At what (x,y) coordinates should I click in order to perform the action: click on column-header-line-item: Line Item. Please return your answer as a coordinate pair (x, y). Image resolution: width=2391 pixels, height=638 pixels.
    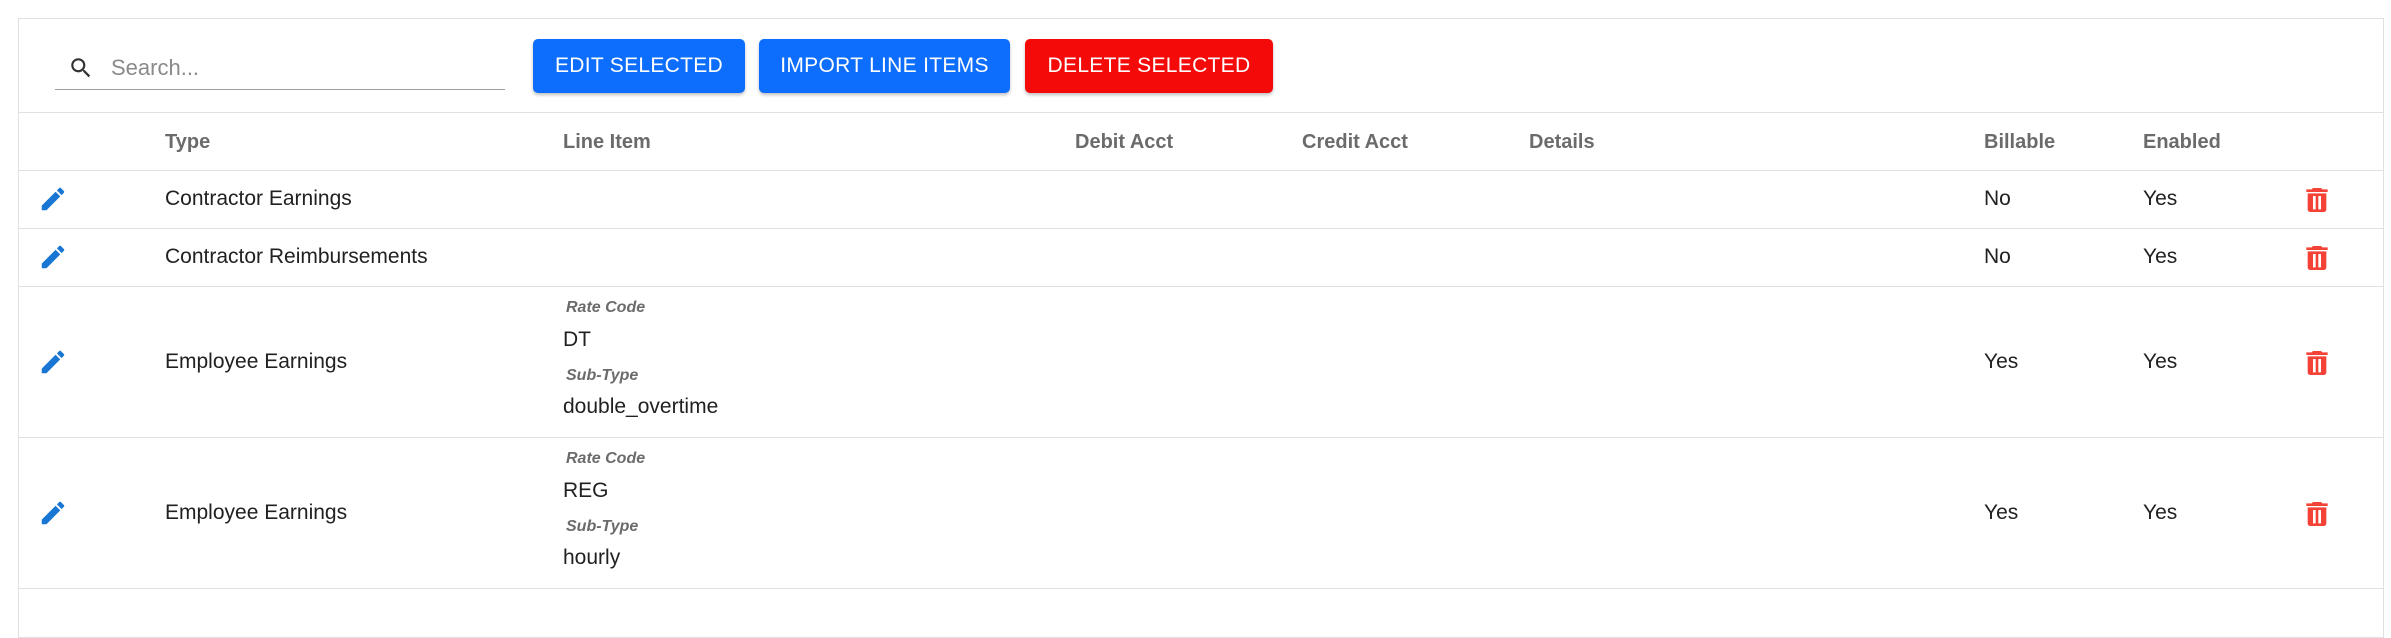
    Looking at the image, I should click on (607, 142).